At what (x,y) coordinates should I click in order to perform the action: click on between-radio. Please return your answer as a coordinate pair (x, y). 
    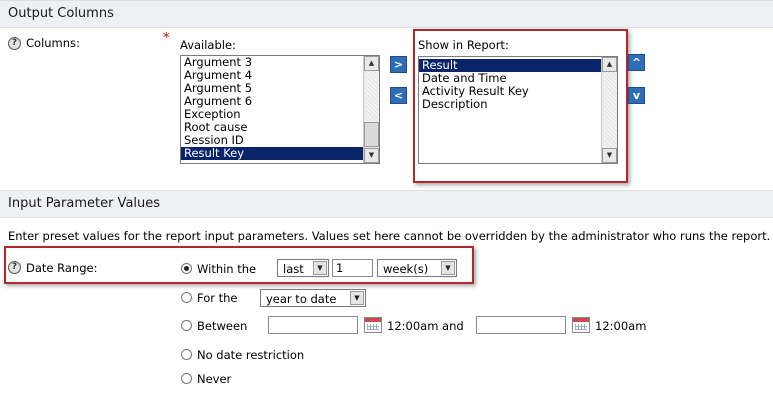
    Looking at the image, I should click on (186, 325).